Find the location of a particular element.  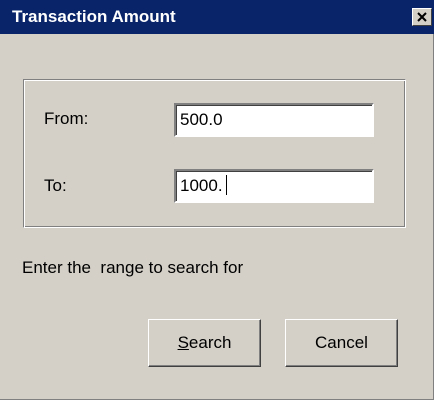

title-bar: Transaction Amount is located at coordinates (217, 17).